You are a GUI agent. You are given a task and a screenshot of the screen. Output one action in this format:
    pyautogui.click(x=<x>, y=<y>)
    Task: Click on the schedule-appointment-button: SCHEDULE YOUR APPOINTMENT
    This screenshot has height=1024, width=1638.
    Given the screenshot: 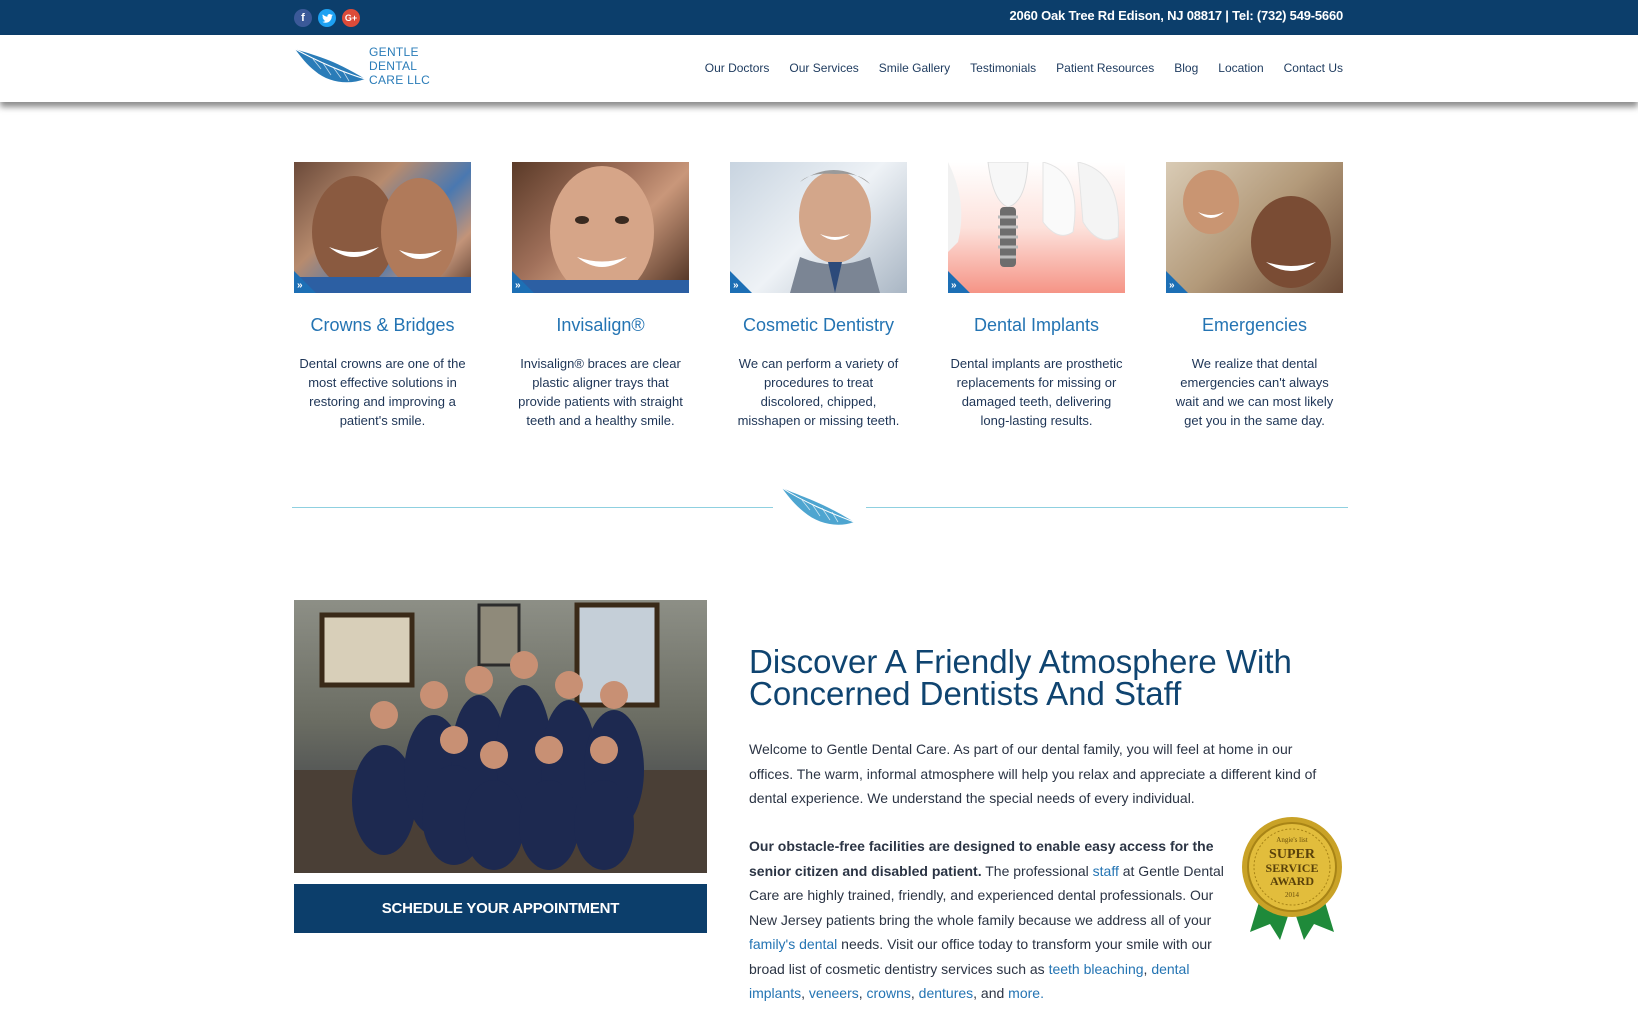 What is the action you would take?
    pyautogui.click(x=500, y=908)
    